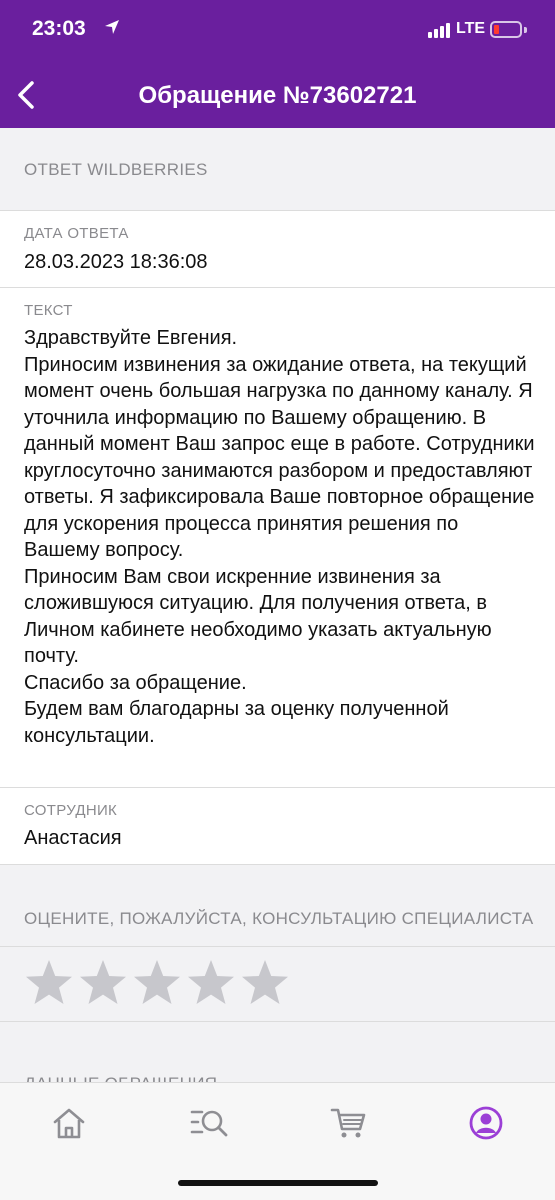 This screenshot has width=555, height=1200. I want to click on tab-cart, so click(348, 1123).